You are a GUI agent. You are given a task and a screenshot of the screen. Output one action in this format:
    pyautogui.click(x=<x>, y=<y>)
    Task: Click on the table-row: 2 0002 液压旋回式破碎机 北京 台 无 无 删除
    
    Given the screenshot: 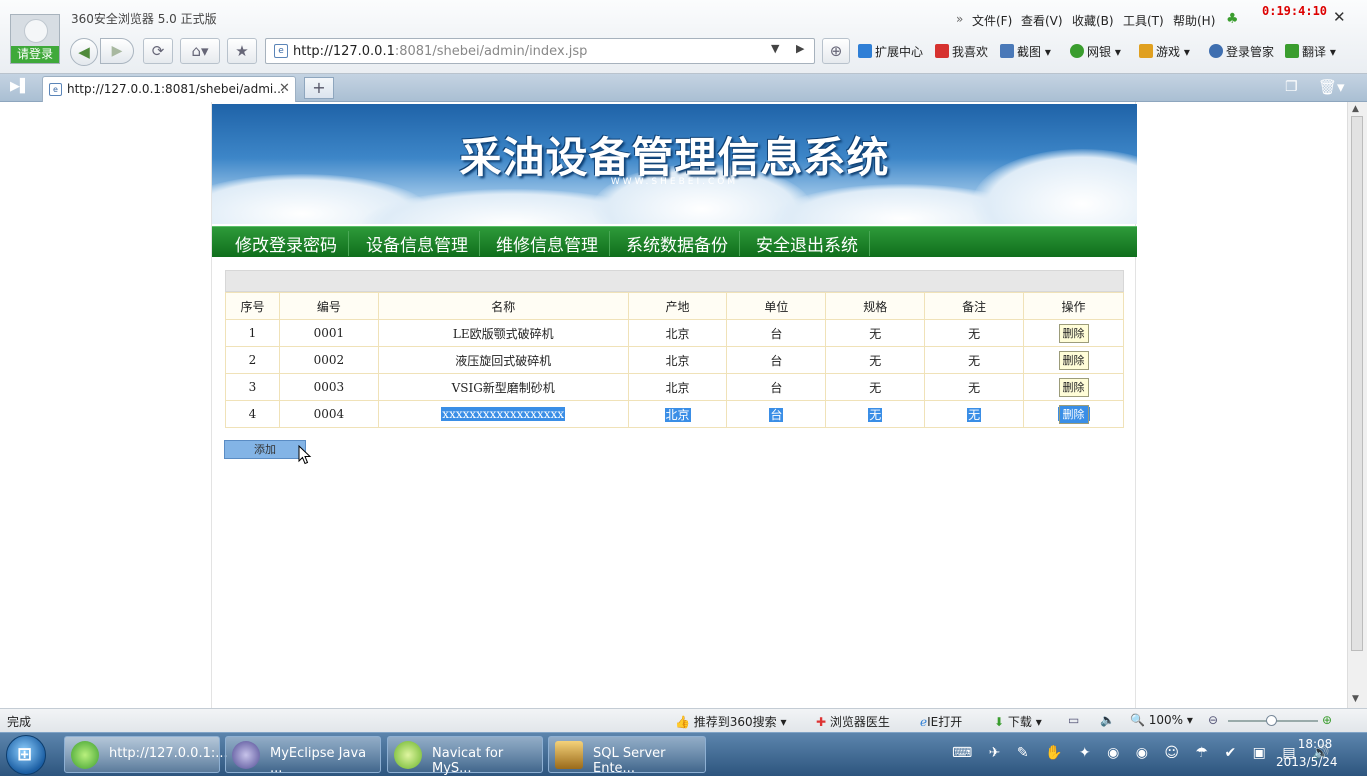 What is the action you would take?
    pyautogui.click(x=674, y=360)
    